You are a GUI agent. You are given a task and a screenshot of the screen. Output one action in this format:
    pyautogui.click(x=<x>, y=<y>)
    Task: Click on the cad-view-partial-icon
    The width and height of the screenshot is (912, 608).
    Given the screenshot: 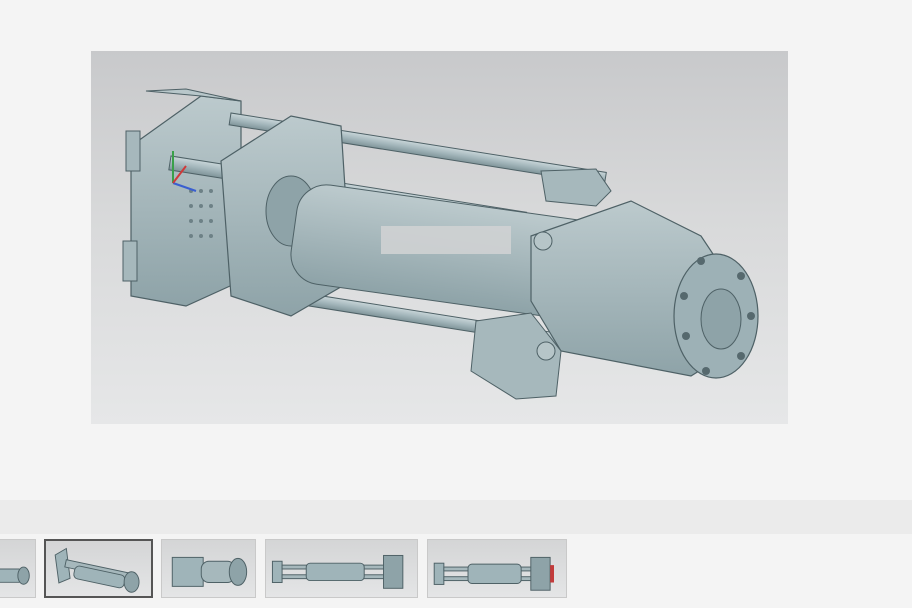 What is the action you would take?
    pyautogui.click(x=15, y=575)
    